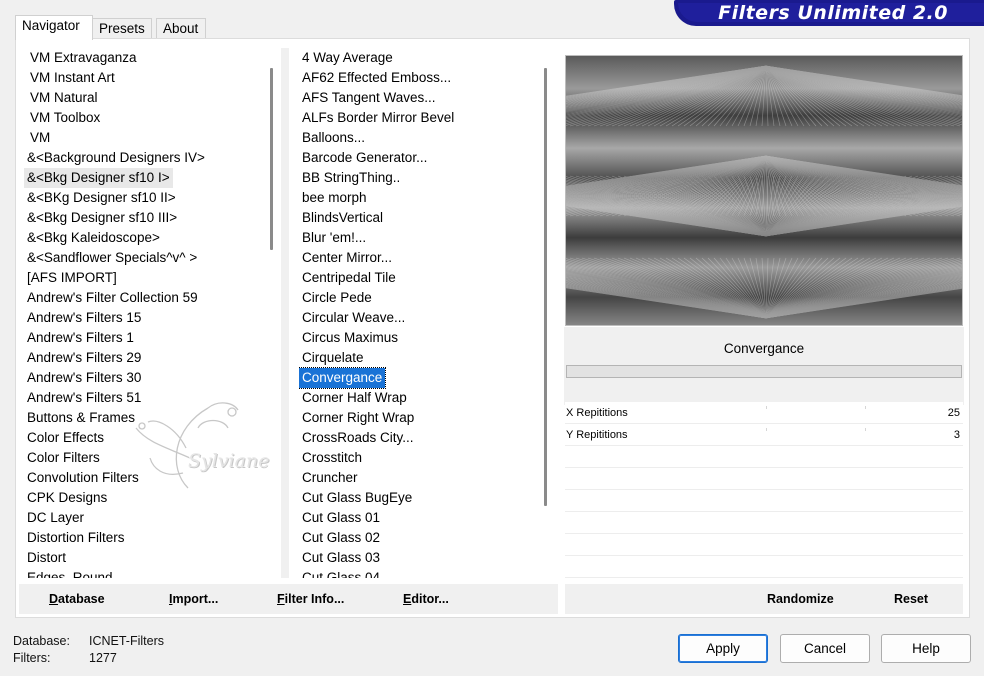 Image resolution: width=984 pixels, height=676 pixels. Describe the element at coordinates (378, 118) in the screenshot. I see `filter-item: ALFs Border Mirror Bevel` at that location.